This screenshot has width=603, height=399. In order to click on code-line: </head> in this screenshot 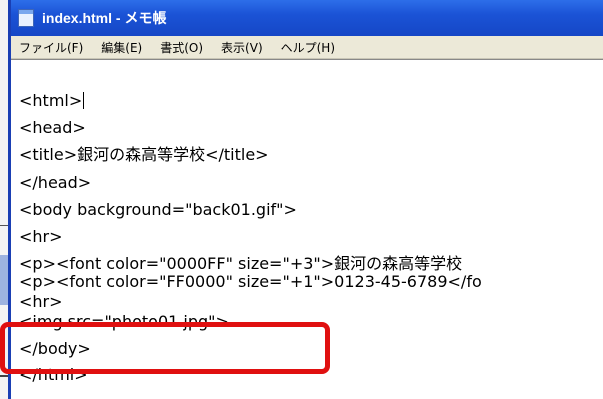, I will do `click(55, 182)`.